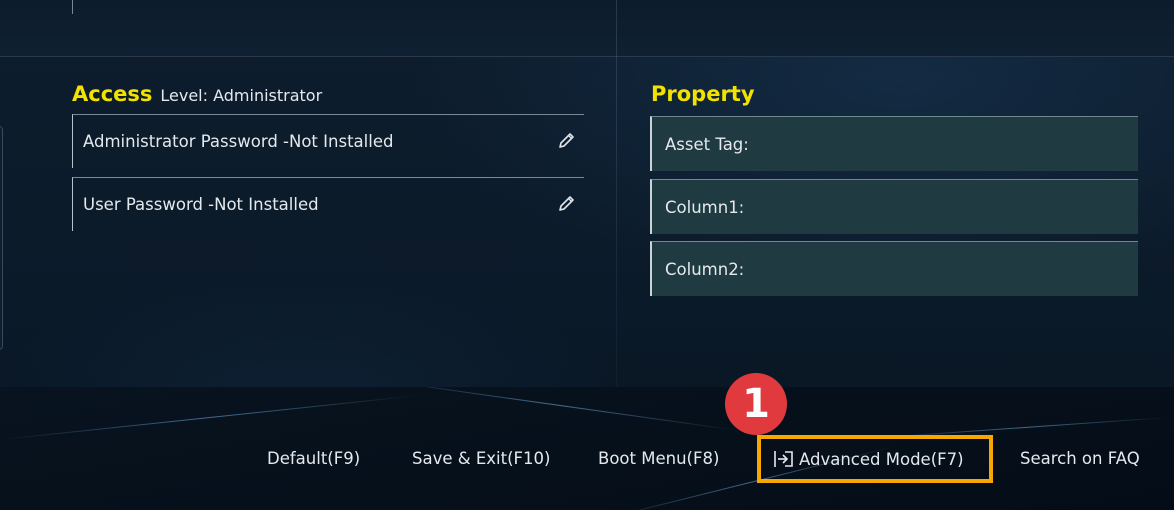  What do you see at coordinates (658, 458) in the screenshot?
I see `boot-menu-button: Boot Menu(F8)` at bounding box center [658, 458].